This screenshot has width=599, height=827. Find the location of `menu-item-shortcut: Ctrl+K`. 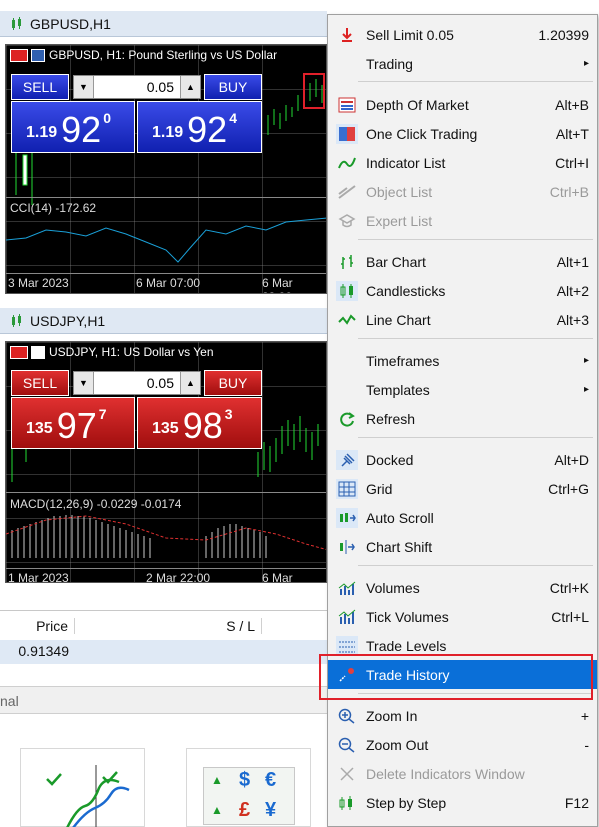

menu-item-shortcut: Ctrl+K is located at coordinates (569, 587).